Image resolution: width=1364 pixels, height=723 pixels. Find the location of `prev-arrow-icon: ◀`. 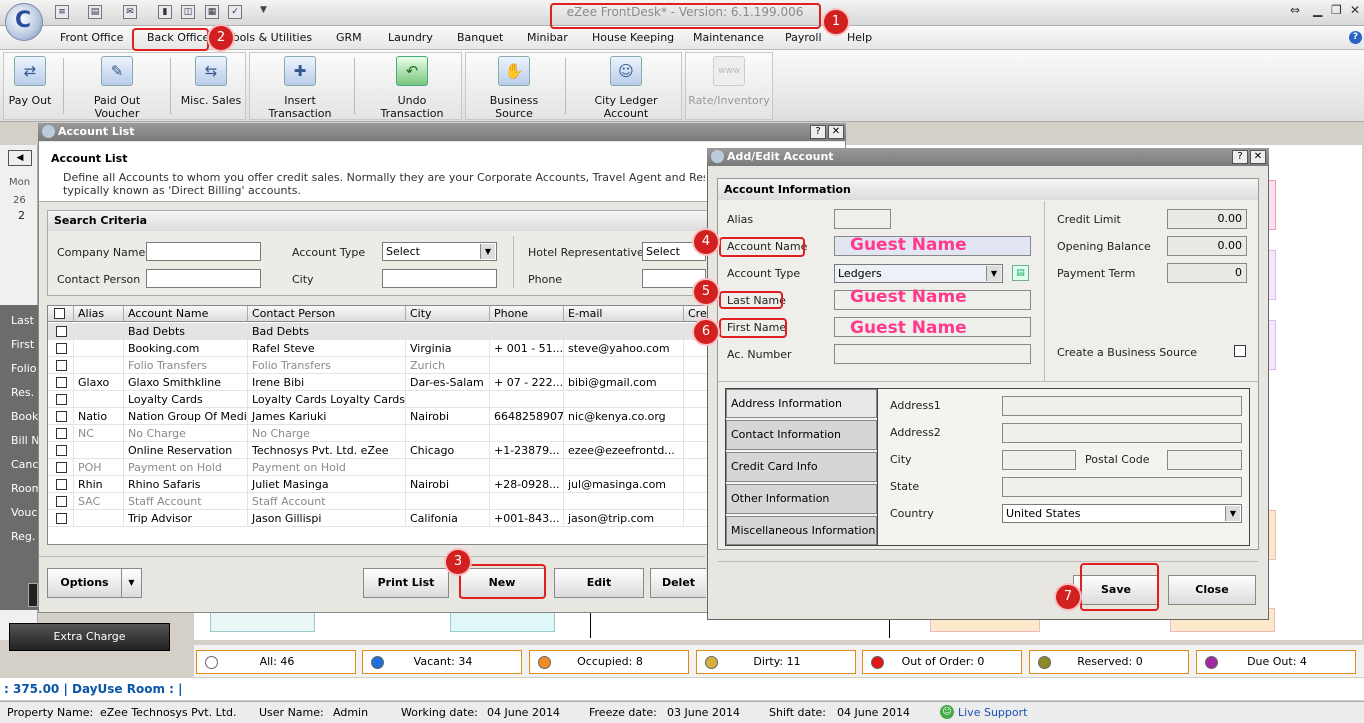

prev-arrow-icon: ◀ is located at coordinates (20, 158).